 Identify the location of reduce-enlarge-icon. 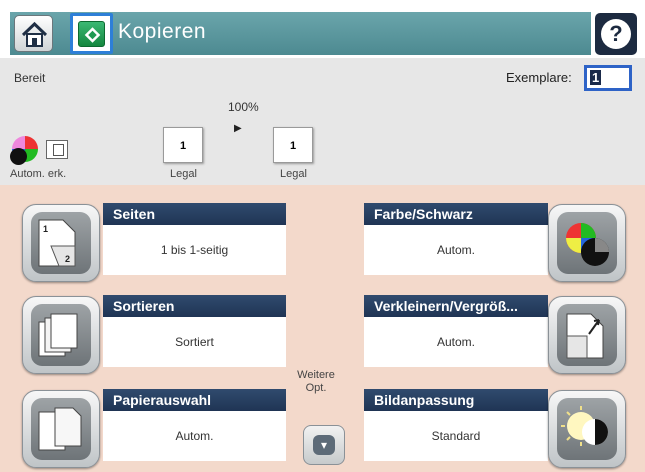
(585, 336).